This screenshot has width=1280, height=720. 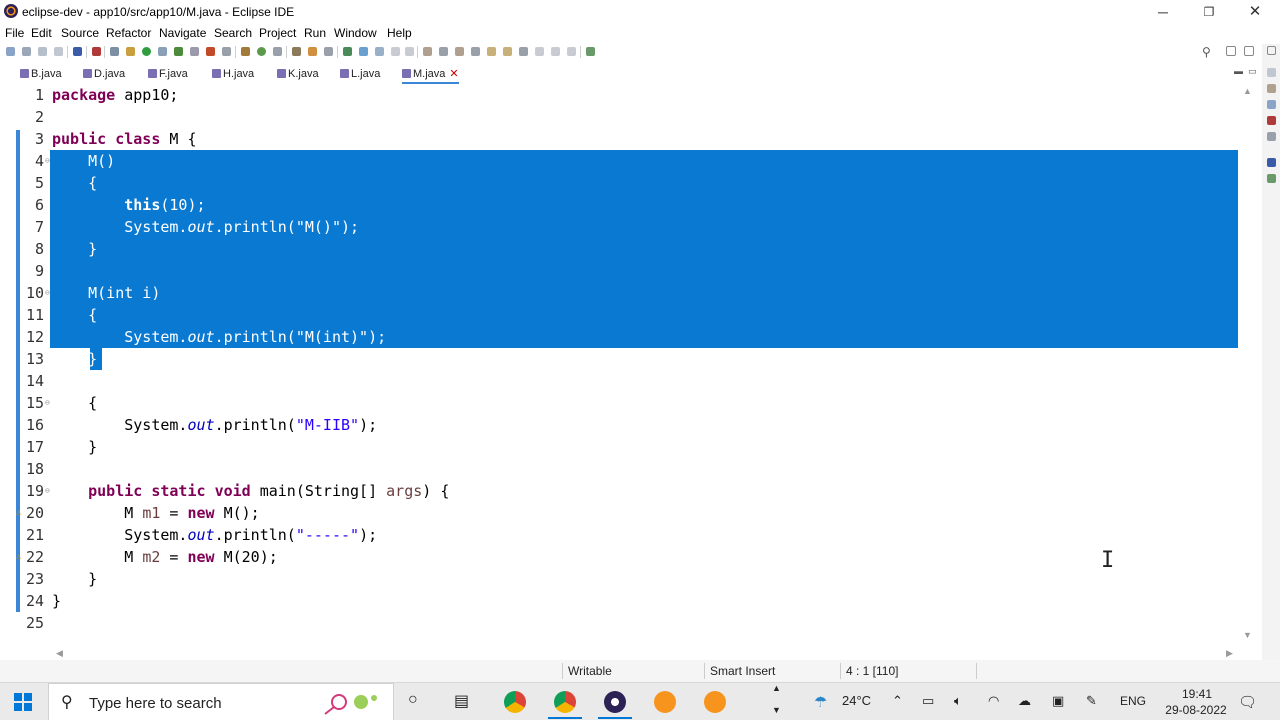 I want to click on previous-annotation-dropdown-icon, so click(x=475, y=51).